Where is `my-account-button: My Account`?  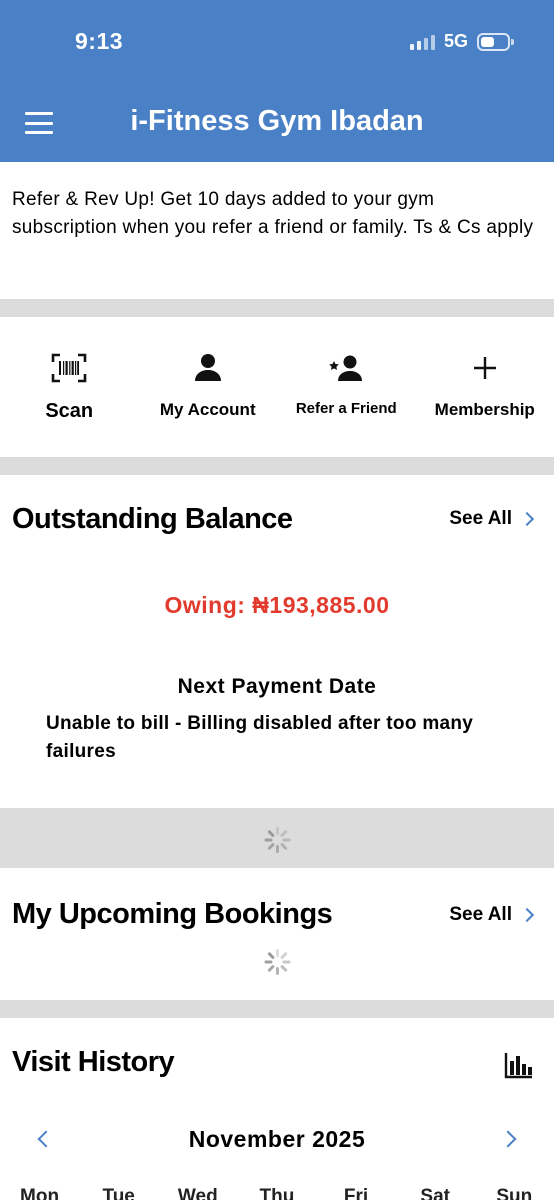
my-account-button: My Account is located at coordinates (208, 387).